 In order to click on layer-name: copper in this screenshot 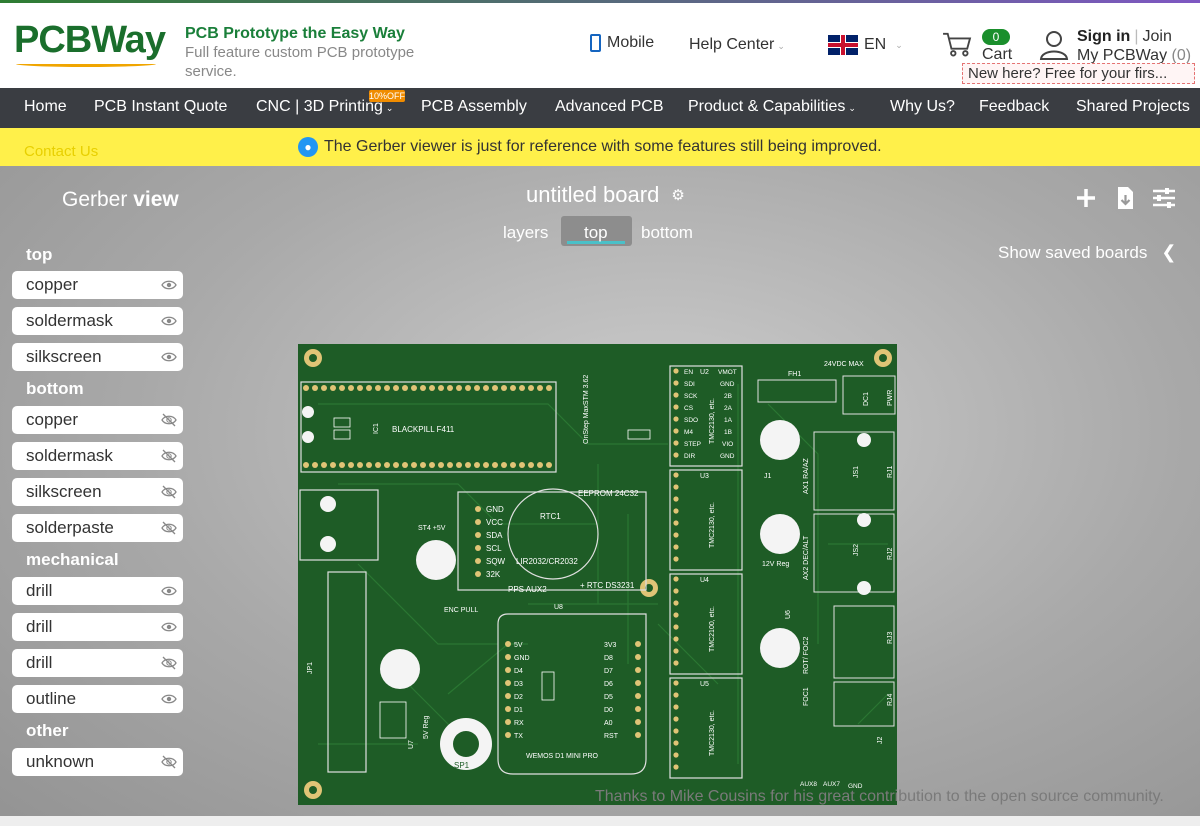, I will do `click(52, 284)`.